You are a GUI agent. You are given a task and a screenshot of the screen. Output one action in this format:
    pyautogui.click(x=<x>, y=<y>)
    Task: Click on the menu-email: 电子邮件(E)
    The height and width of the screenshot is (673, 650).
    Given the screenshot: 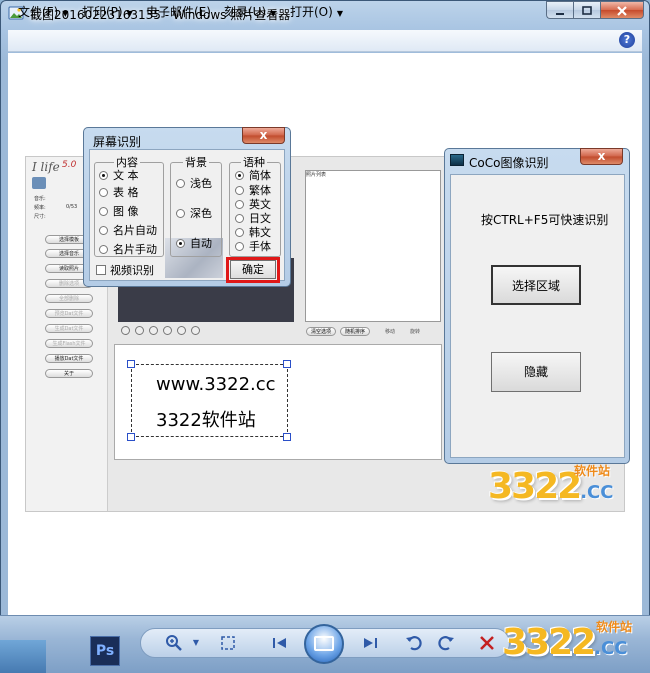 What is the action you would take?
    pyautogui.click(x=178, y=11)
    